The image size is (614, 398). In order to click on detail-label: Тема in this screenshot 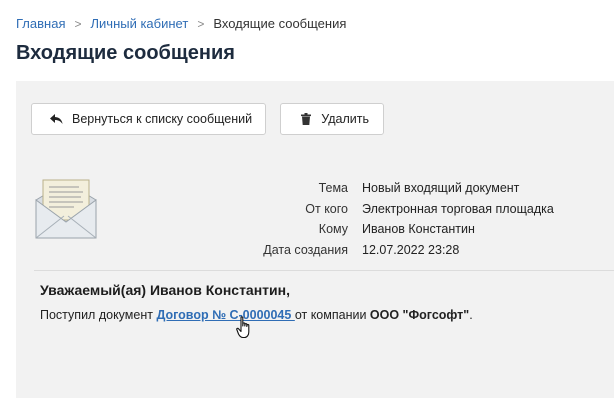, I will do `click(333, 188)`.